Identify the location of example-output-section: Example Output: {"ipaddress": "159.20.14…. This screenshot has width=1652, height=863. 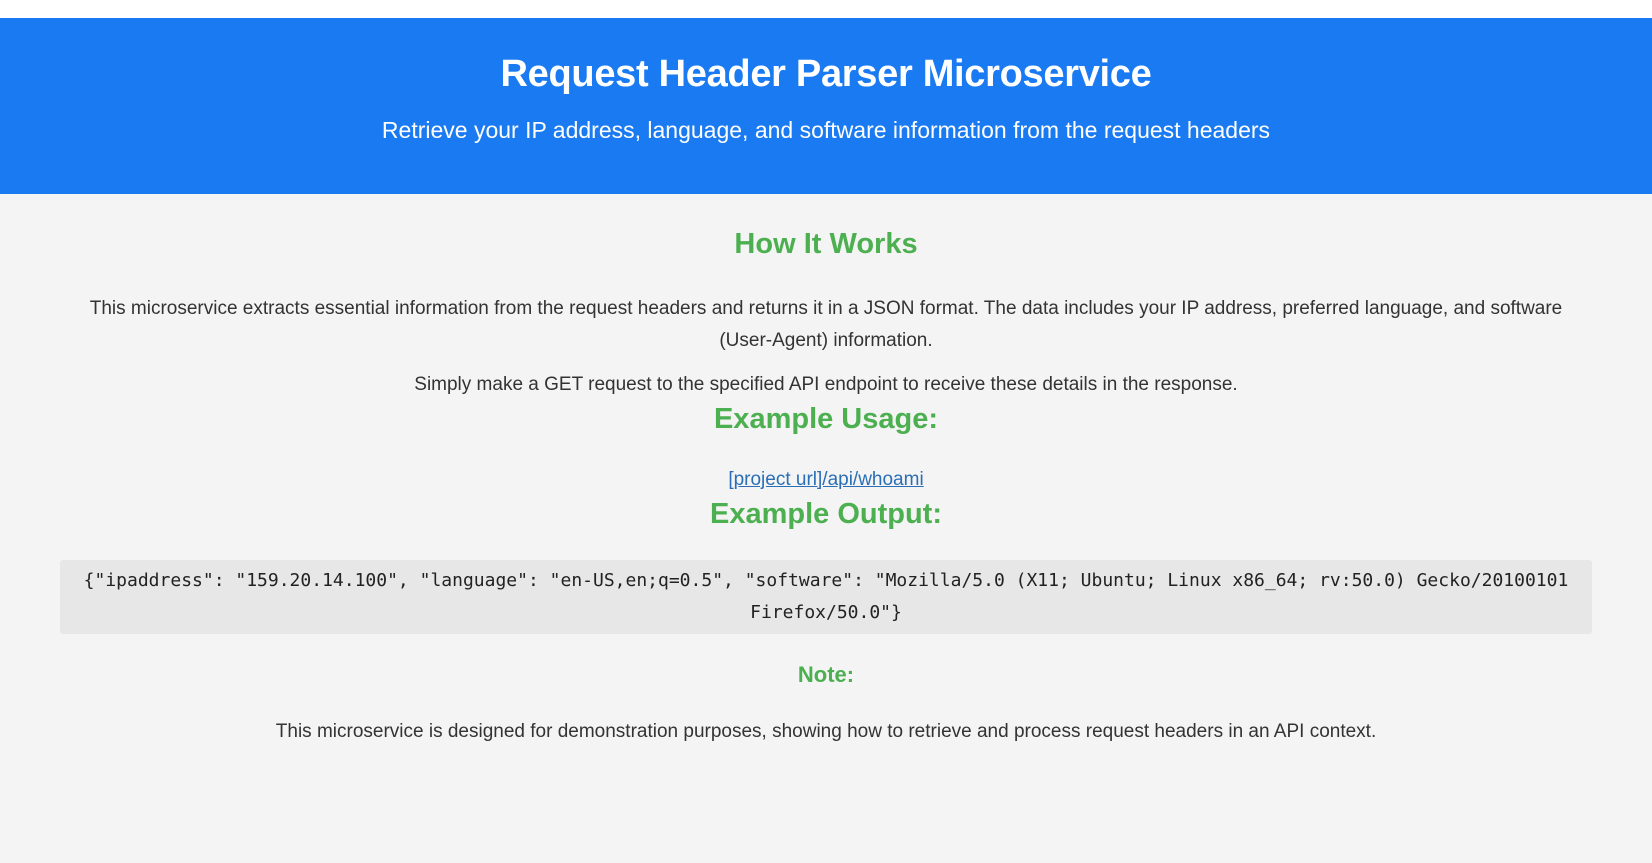
(826, 565).